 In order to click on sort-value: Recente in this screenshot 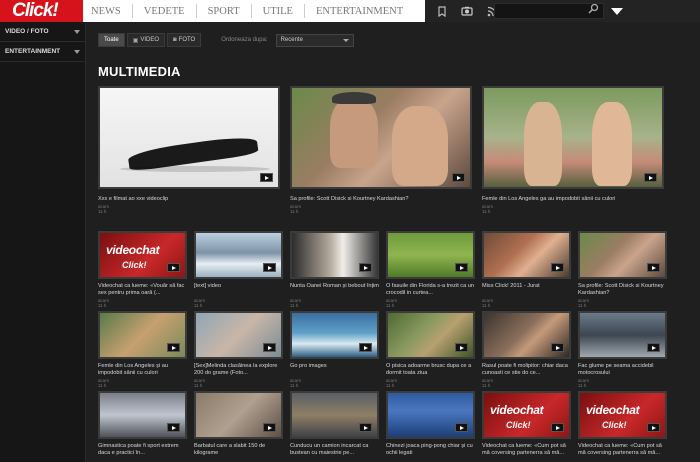, I will do `click(291, 40)`.